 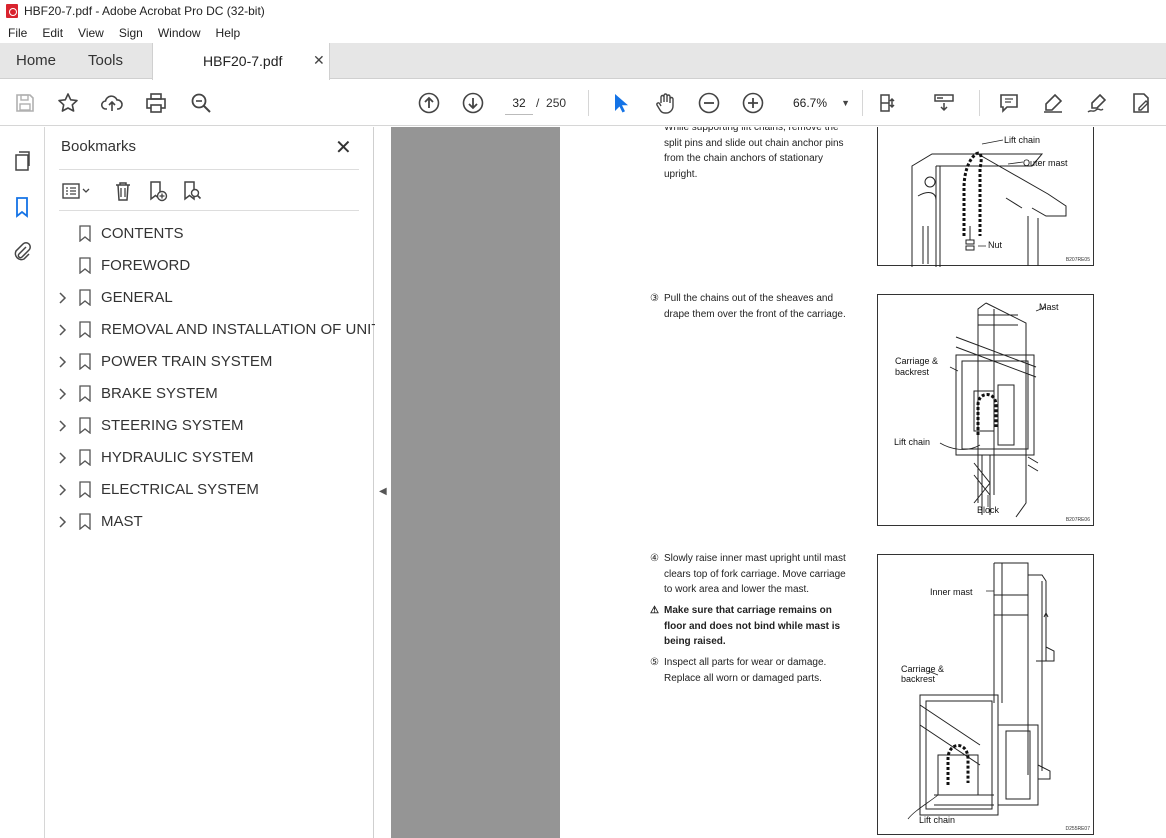 I want to click on menu-sign: Sign, so click(x=130, y=33).